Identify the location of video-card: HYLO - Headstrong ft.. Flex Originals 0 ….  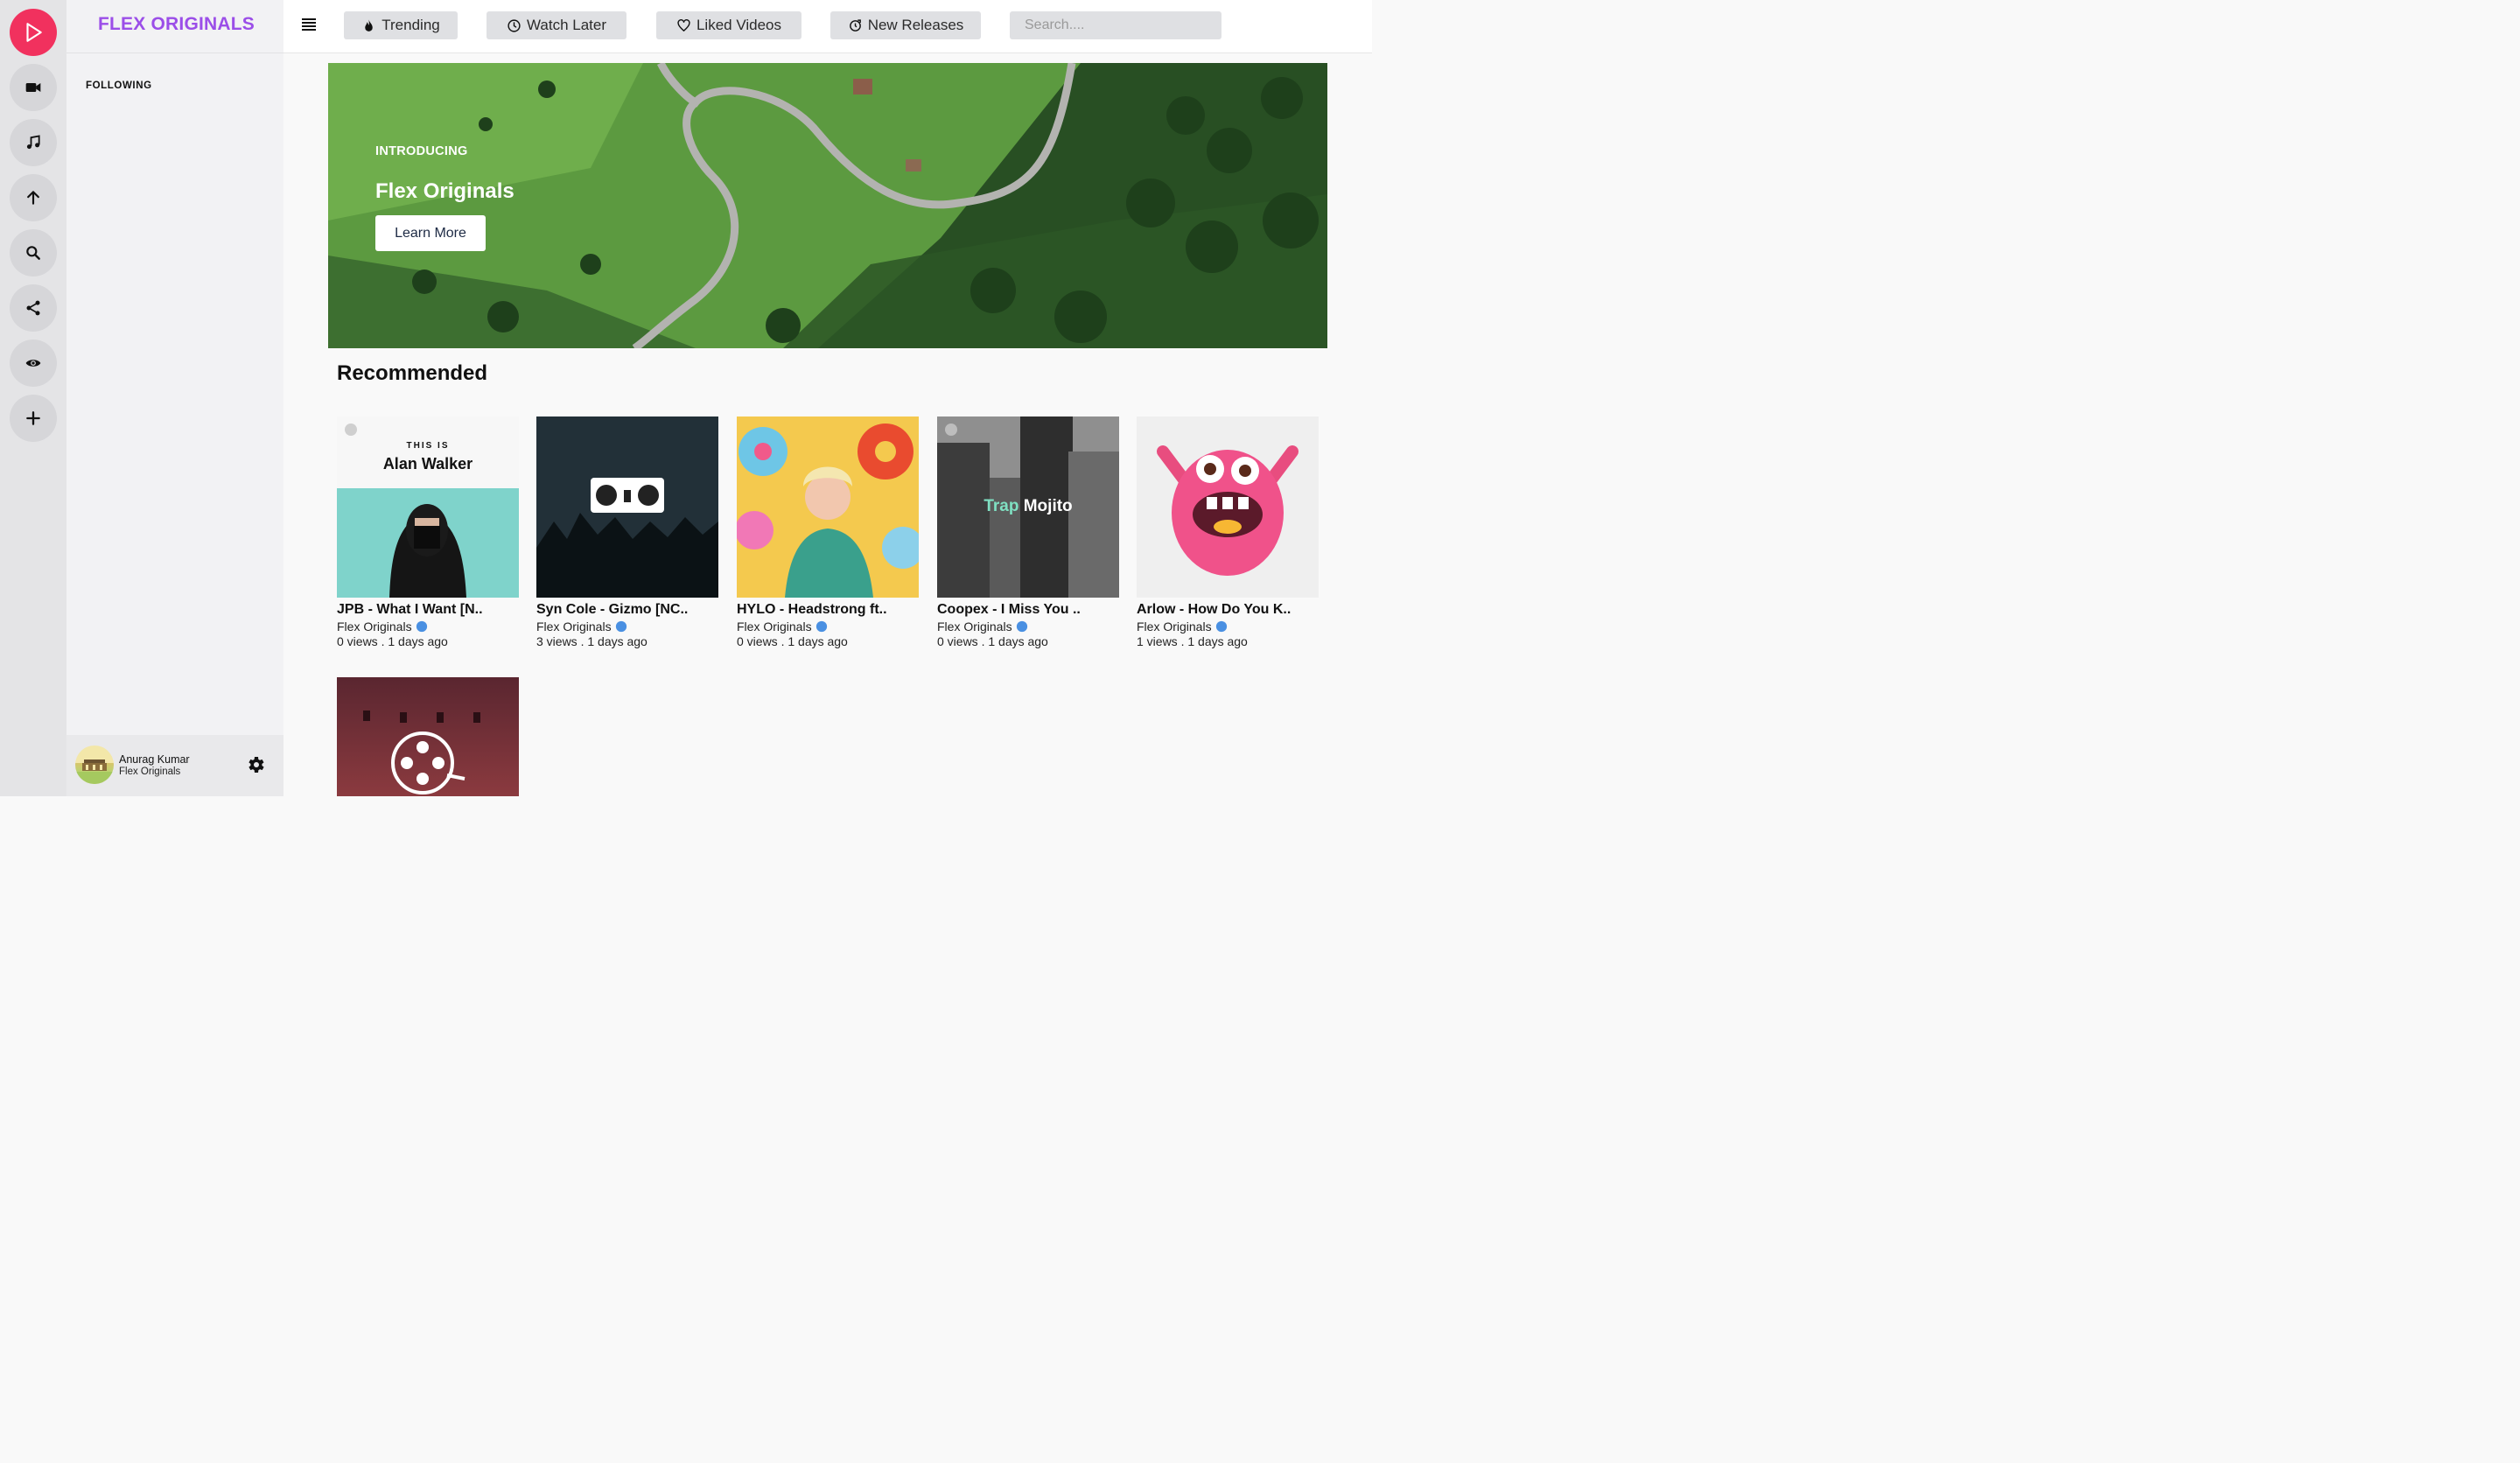
(828, 532).